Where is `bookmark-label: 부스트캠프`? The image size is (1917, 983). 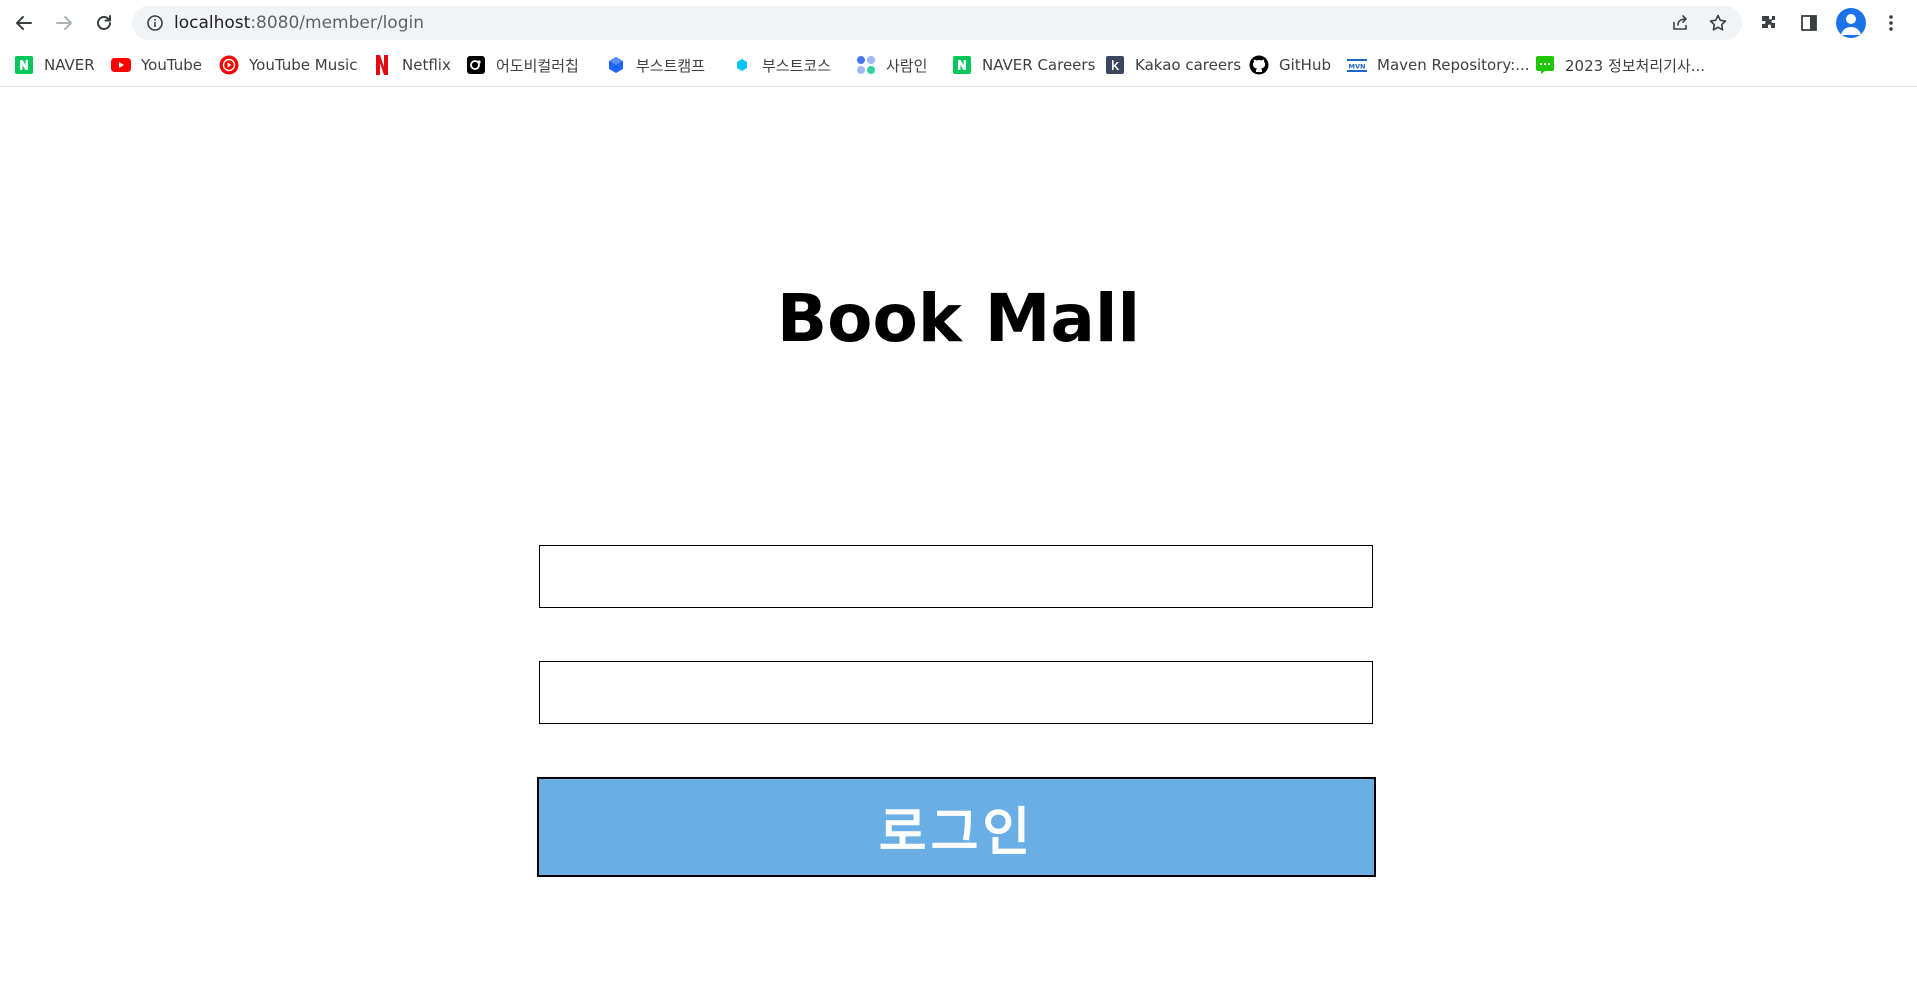 bookmark-label: 부스트캠프 is located at coordinates (671, 65).